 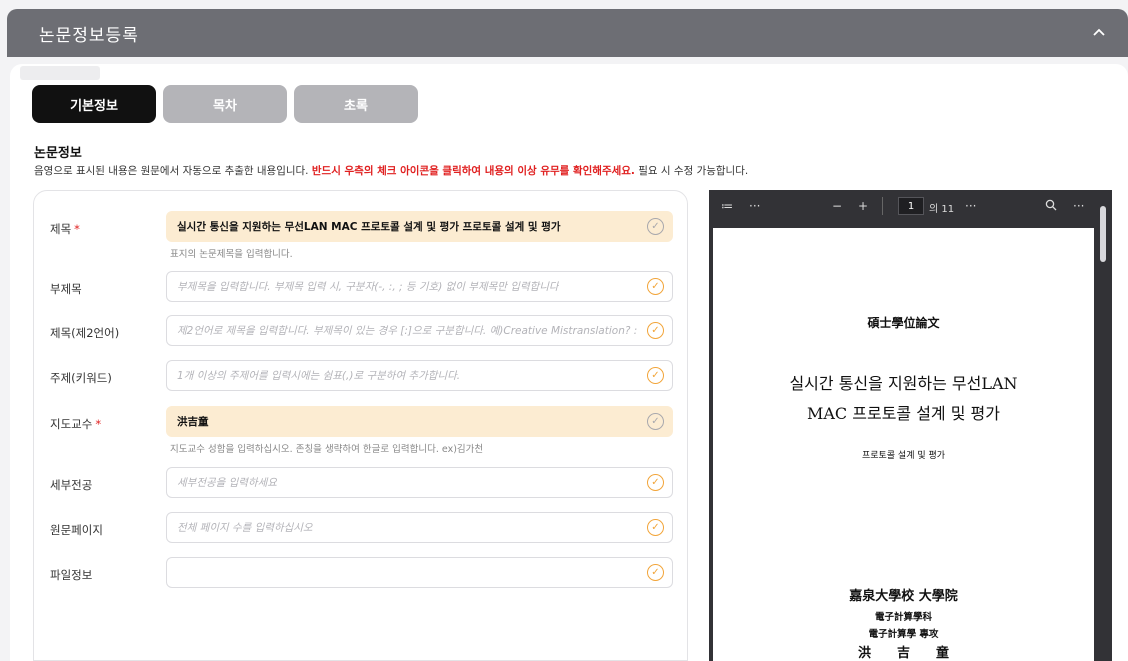 What do you see at coordinates (319, 376) in the screenshot?
I see `keywords-placeholder: 1개 이상의 주제어를 입력시에는 쉼표(,)로 구분하여 추가합니다.` at bounding box center [319, 376].